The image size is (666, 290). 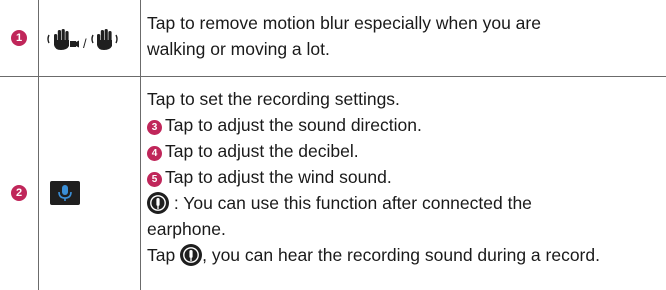 I want to click on sub-item-decibel: 4 Tap to adjust the decibel., so click(x=373, y=151).